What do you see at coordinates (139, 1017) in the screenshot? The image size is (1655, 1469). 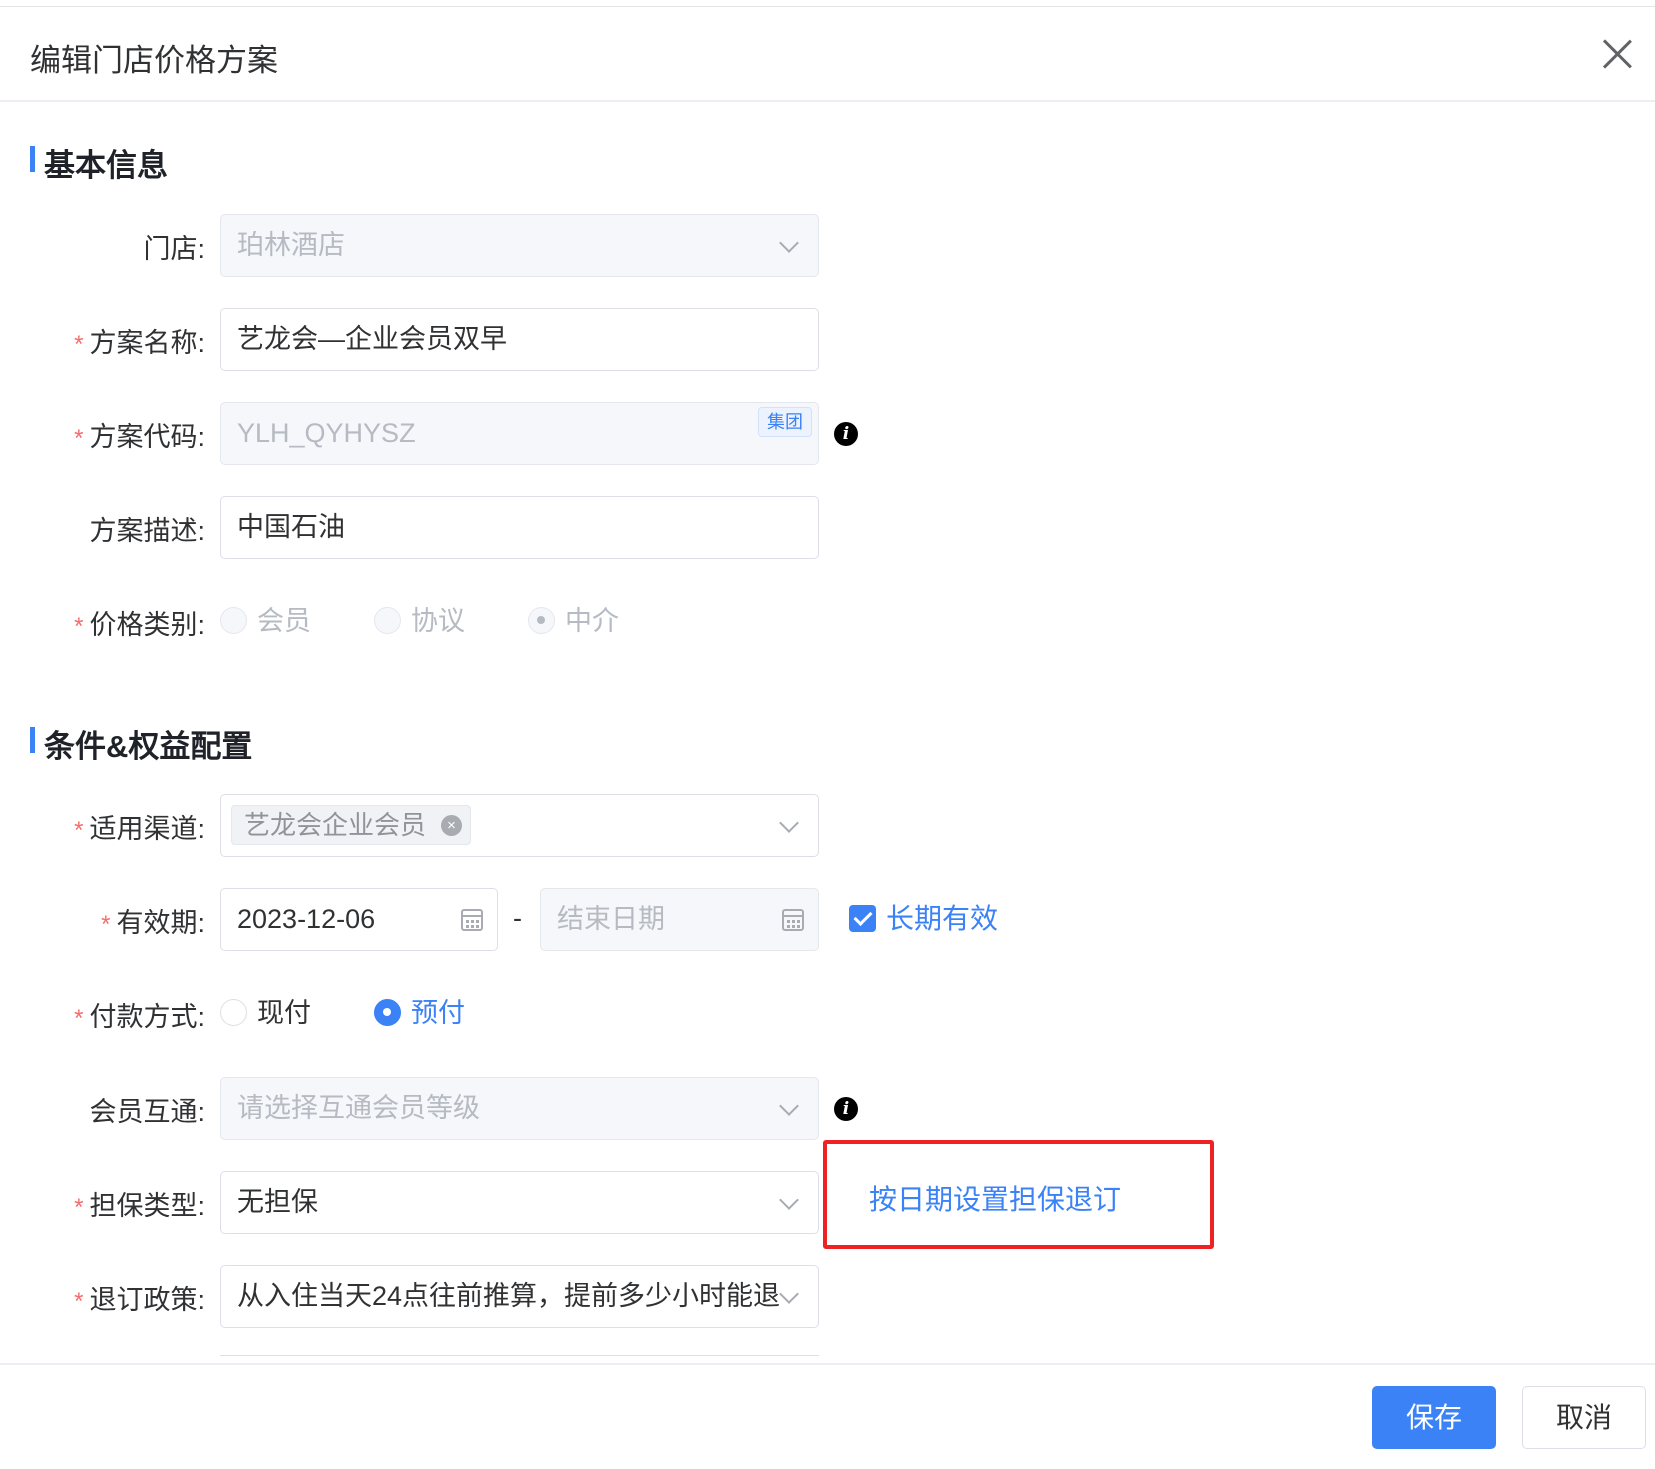 I see `payment-label: * 付款方式:` at bounding box center [139, 1017].